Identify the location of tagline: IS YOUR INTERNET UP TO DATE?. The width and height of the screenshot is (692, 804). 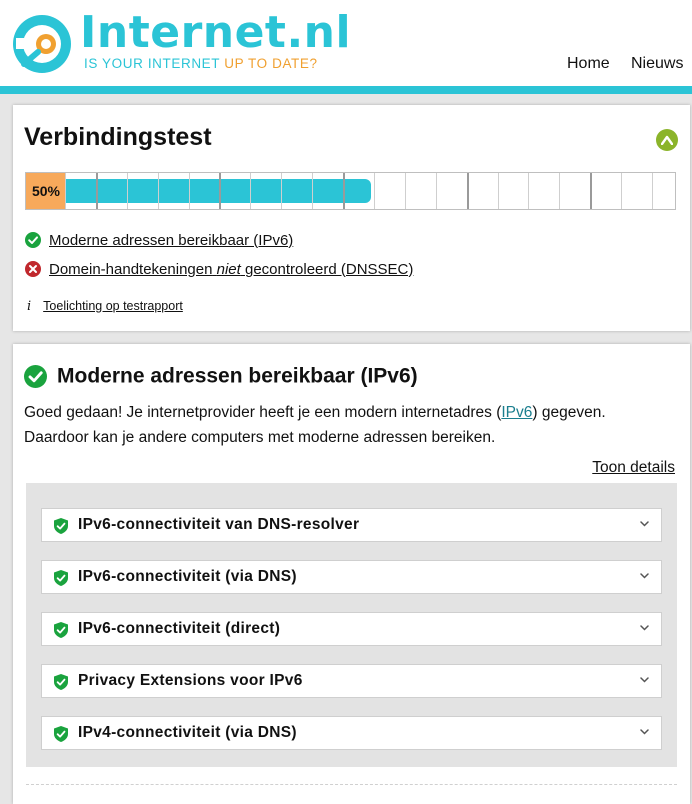
(201, 63).